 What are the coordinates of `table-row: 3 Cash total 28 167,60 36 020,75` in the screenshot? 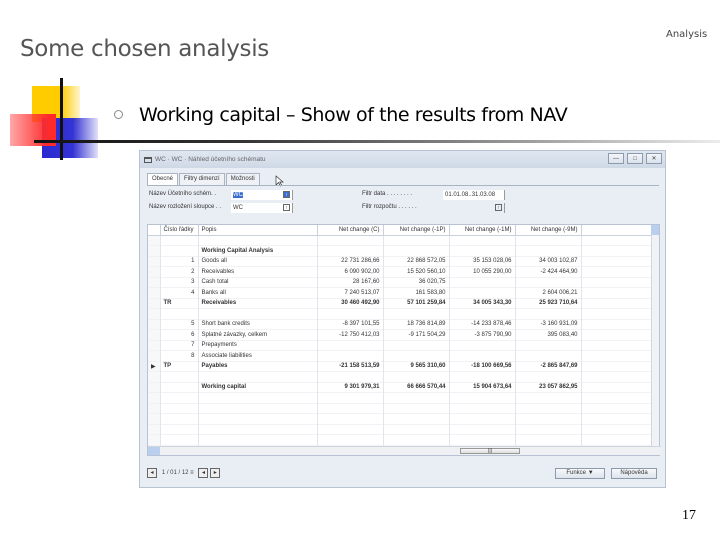 It's located at (401, 282).